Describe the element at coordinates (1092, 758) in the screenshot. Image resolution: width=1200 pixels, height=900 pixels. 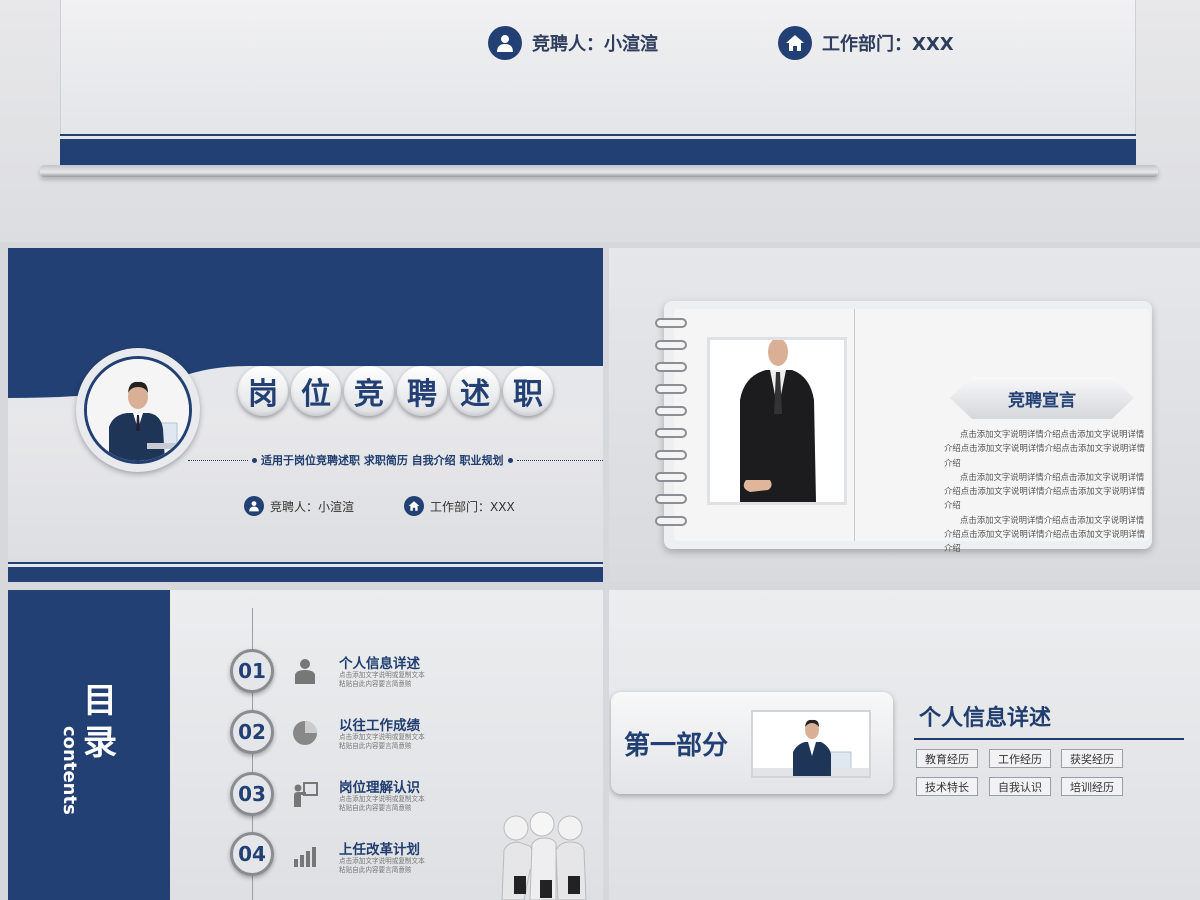
I see `tag-awards: 获奖经历` at that location.